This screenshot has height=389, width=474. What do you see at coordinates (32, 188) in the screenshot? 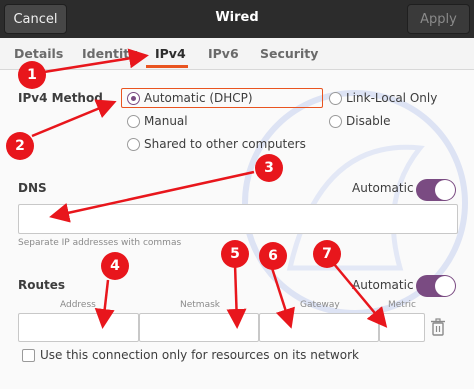
I see `dns-label: DNS` at bounding box center [32, 188].